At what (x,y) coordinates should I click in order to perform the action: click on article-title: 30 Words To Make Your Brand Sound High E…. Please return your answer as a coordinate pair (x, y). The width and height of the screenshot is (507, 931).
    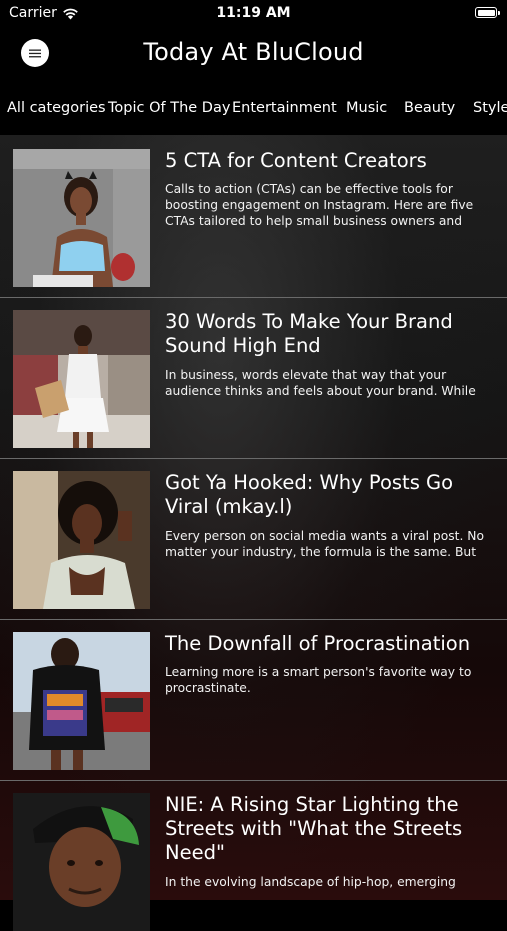
    Looking at the image, I should click on (309, 333).